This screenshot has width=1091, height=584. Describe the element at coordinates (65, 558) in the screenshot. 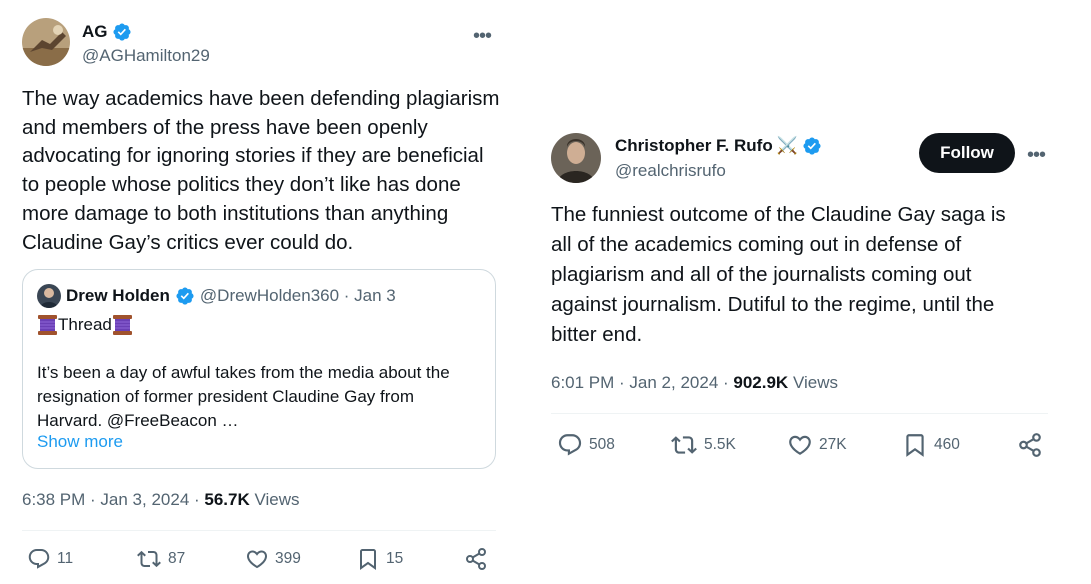

I see `reply-count: 11` at that location.